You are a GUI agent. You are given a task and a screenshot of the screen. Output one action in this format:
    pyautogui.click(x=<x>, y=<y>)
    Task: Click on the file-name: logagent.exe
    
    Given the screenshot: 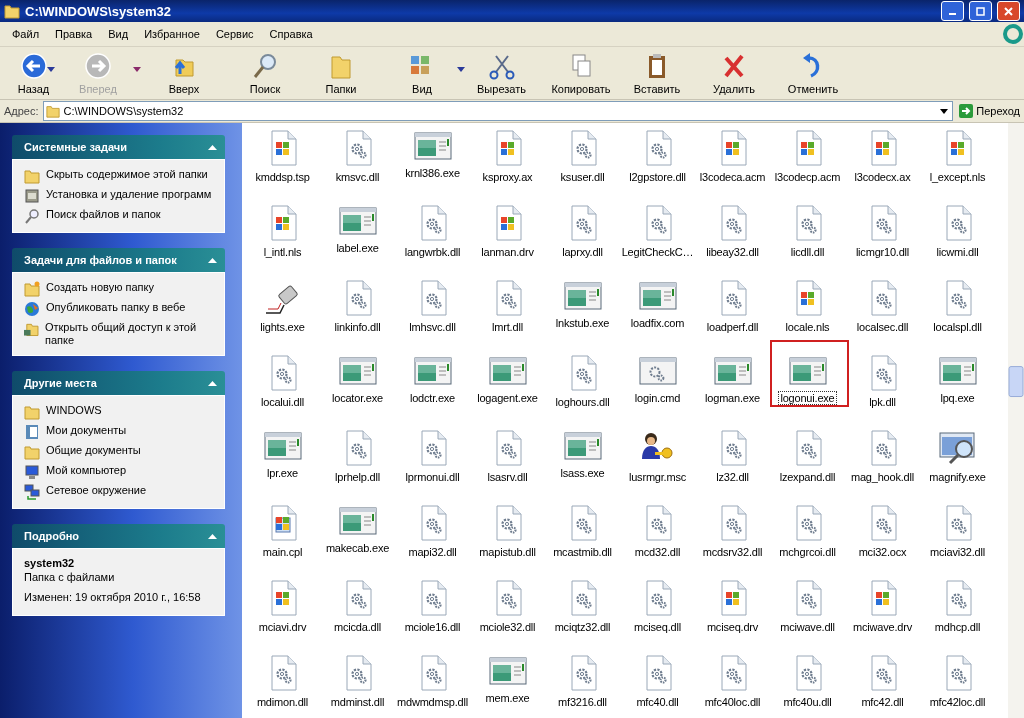 What is the action you would take?
    pyautogui.click(x=507, y=398)
    